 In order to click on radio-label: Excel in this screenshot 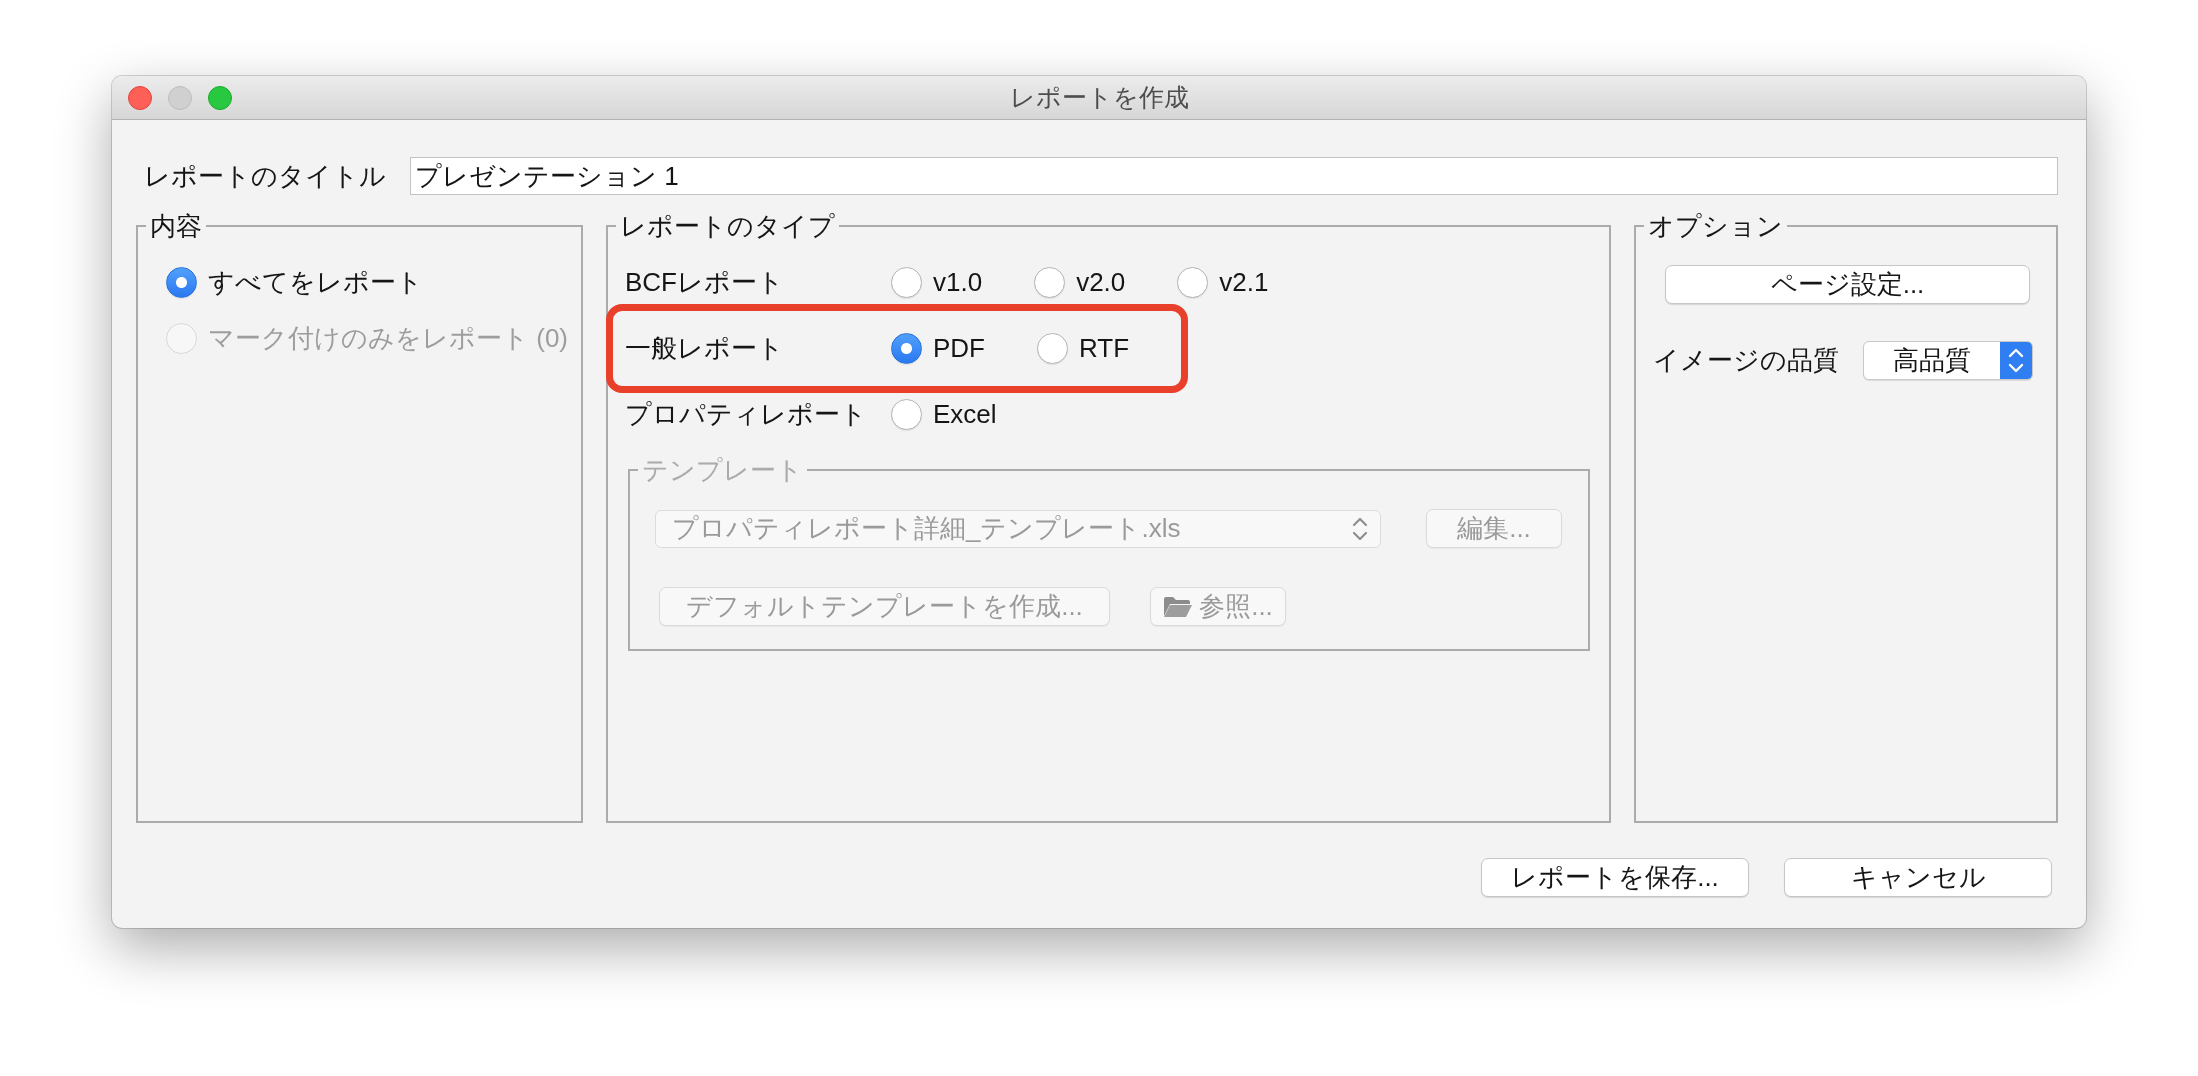, I will do `click(965, 414)`.